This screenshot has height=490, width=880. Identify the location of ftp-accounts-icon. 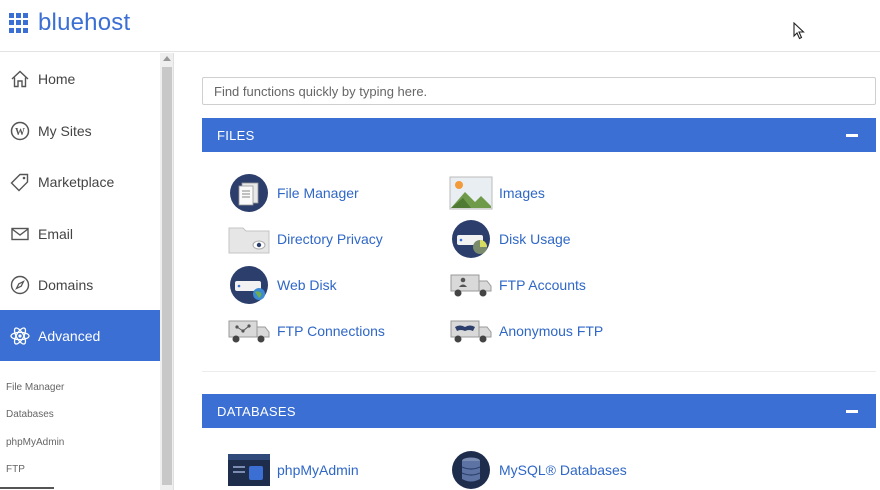
(471, 285).